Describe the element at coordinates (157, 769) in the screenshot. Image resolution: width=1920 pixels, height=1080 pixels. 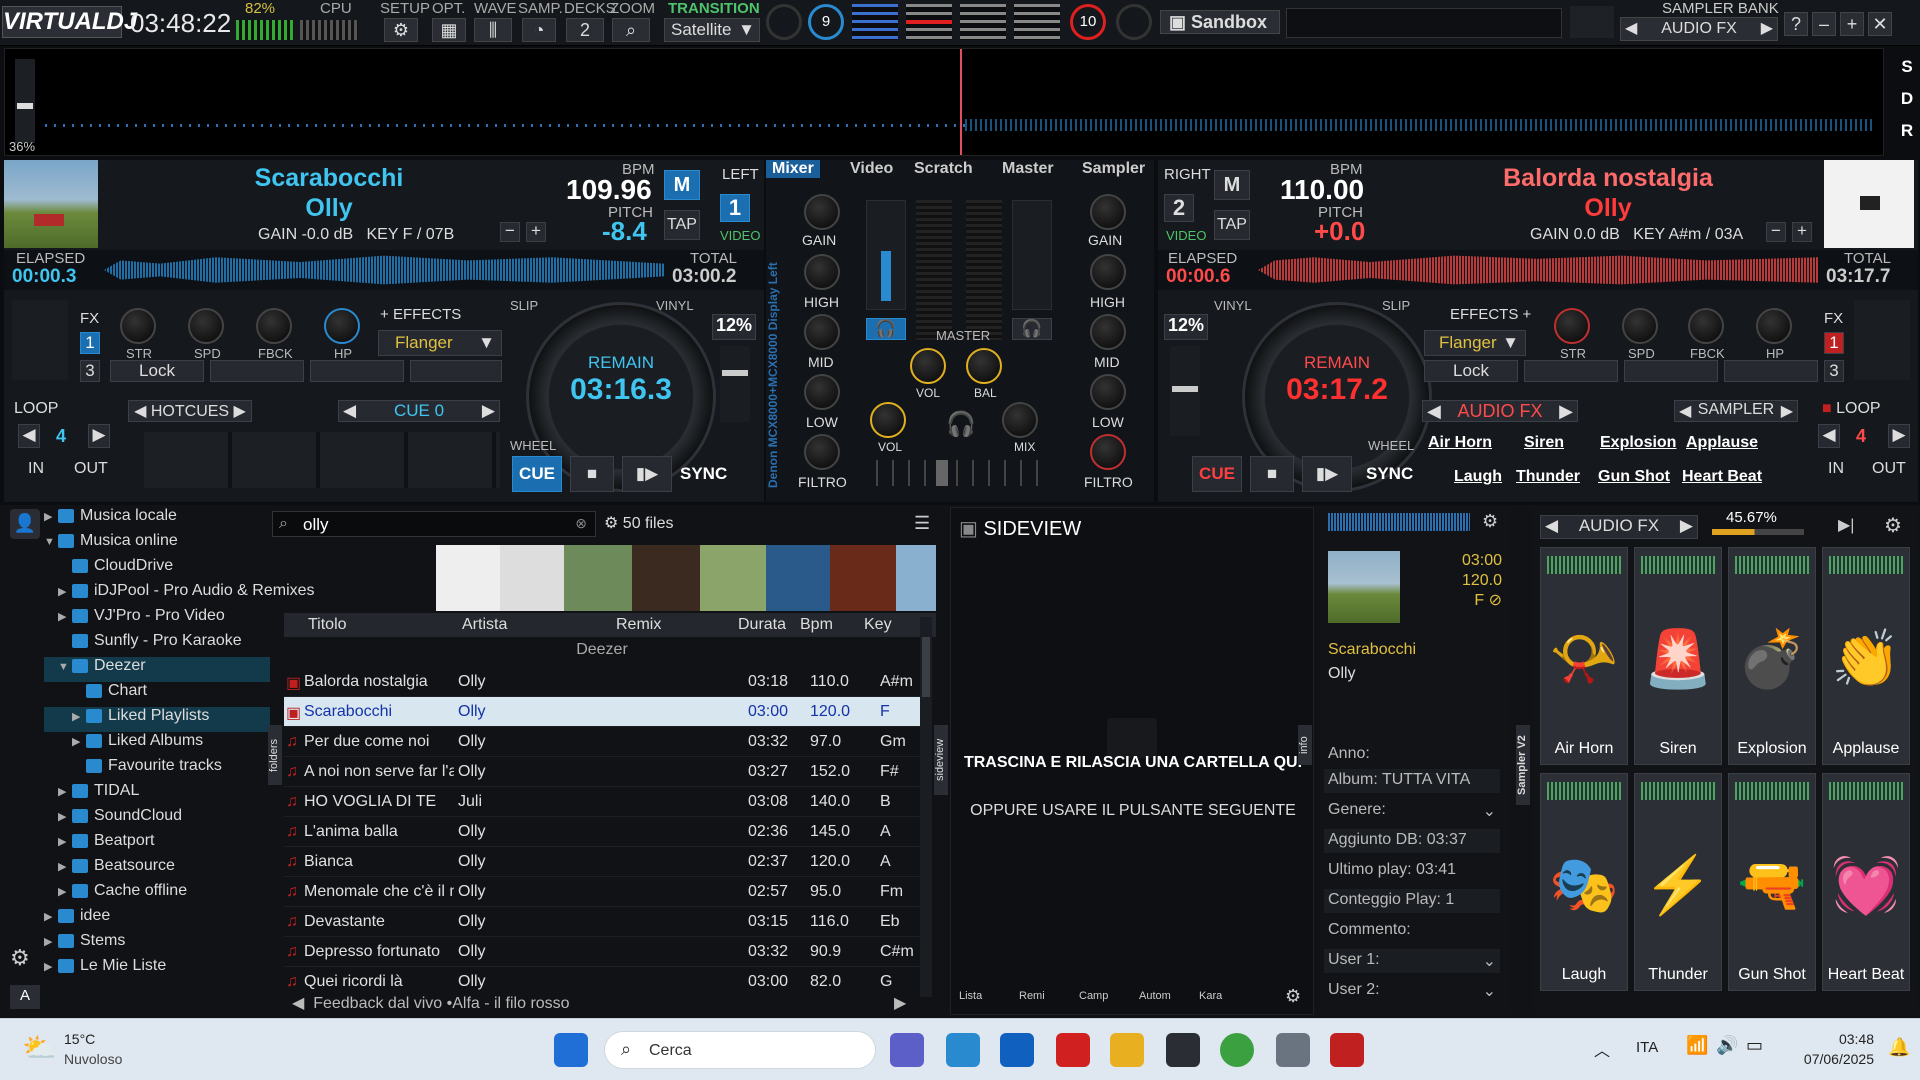
I see `tree-item: Favourite tracks` at that location.